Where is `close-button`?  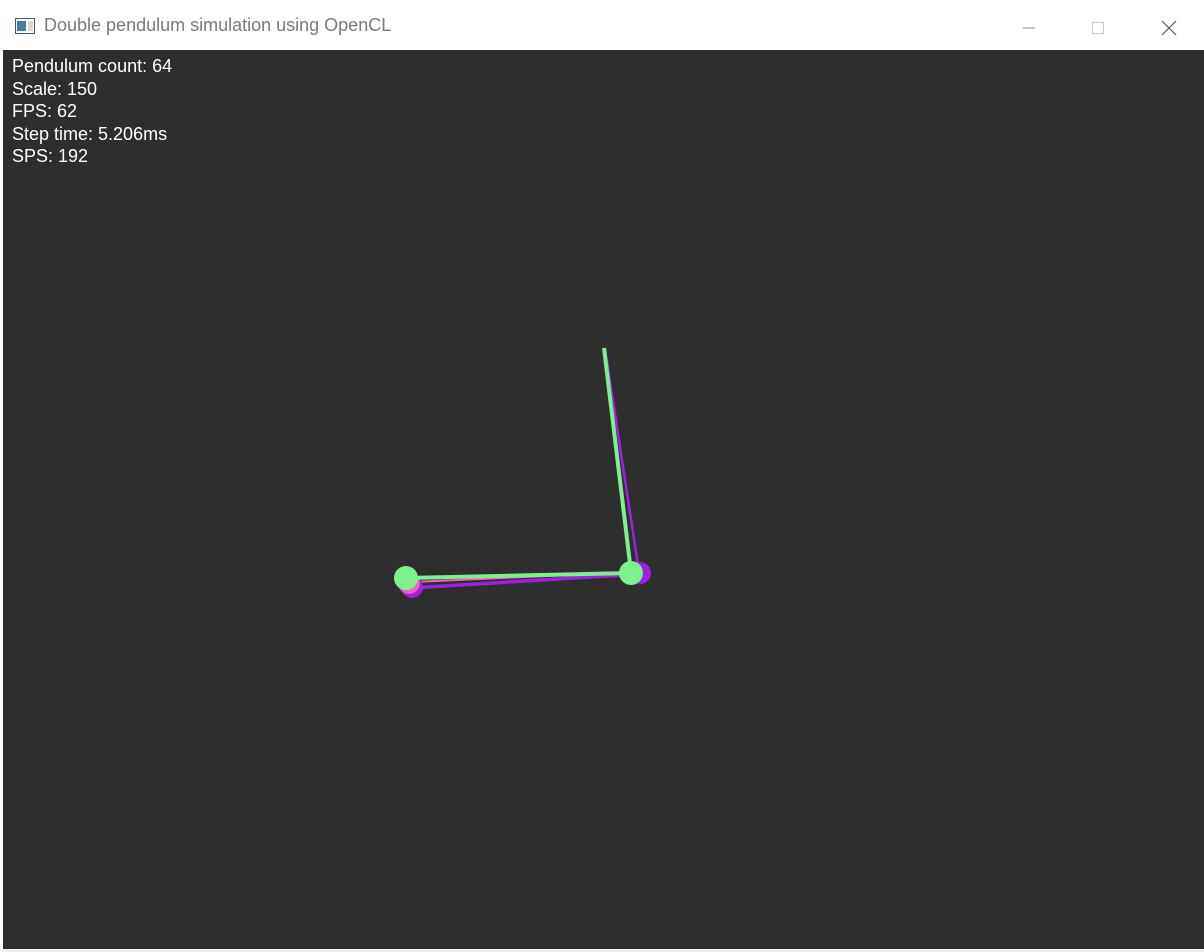
close-button is located at coordinates (1169, 27).